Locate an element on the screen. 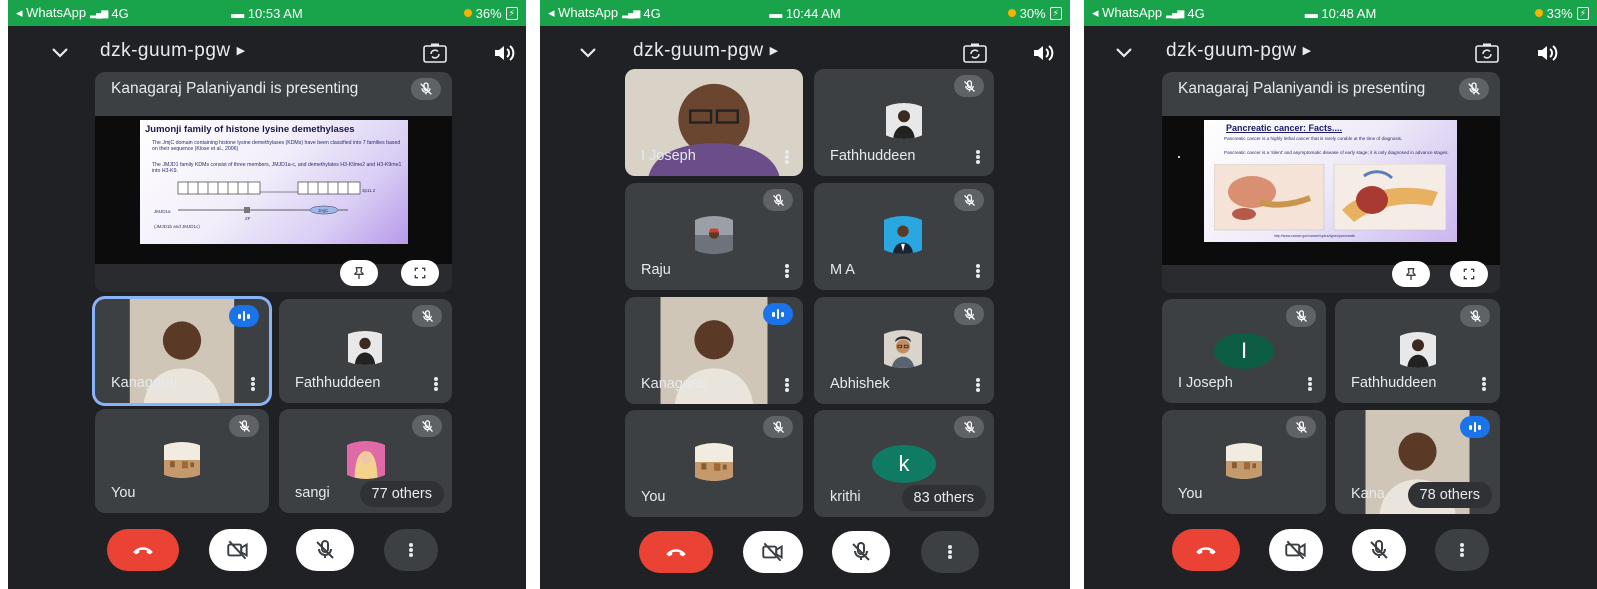  status-app: ◂ WhatsApp ▂▄▆ 4G is located at coordinates (1175, 13).